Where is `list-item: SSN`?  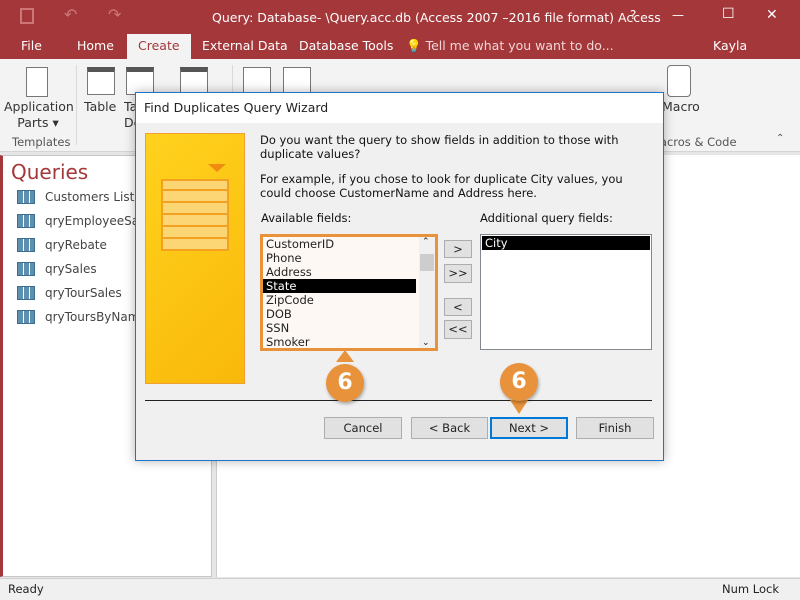
list-item: SSN is located at coordinates (349, 328).